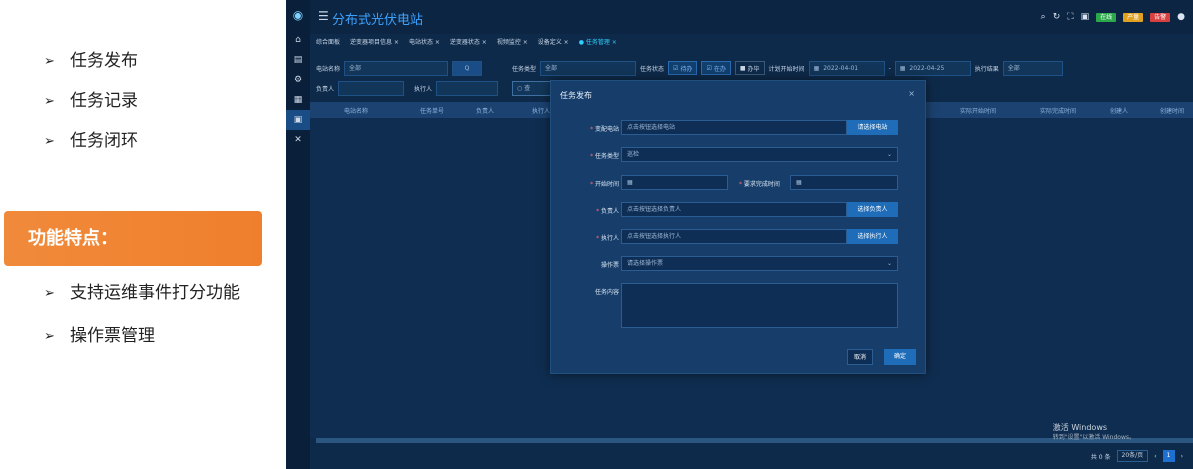 This screenshot has height=469, width=1193. Describe the element at coordinates (328, 43) in the screenshot. I see `tab-dashboard: 综合面板` at that location.